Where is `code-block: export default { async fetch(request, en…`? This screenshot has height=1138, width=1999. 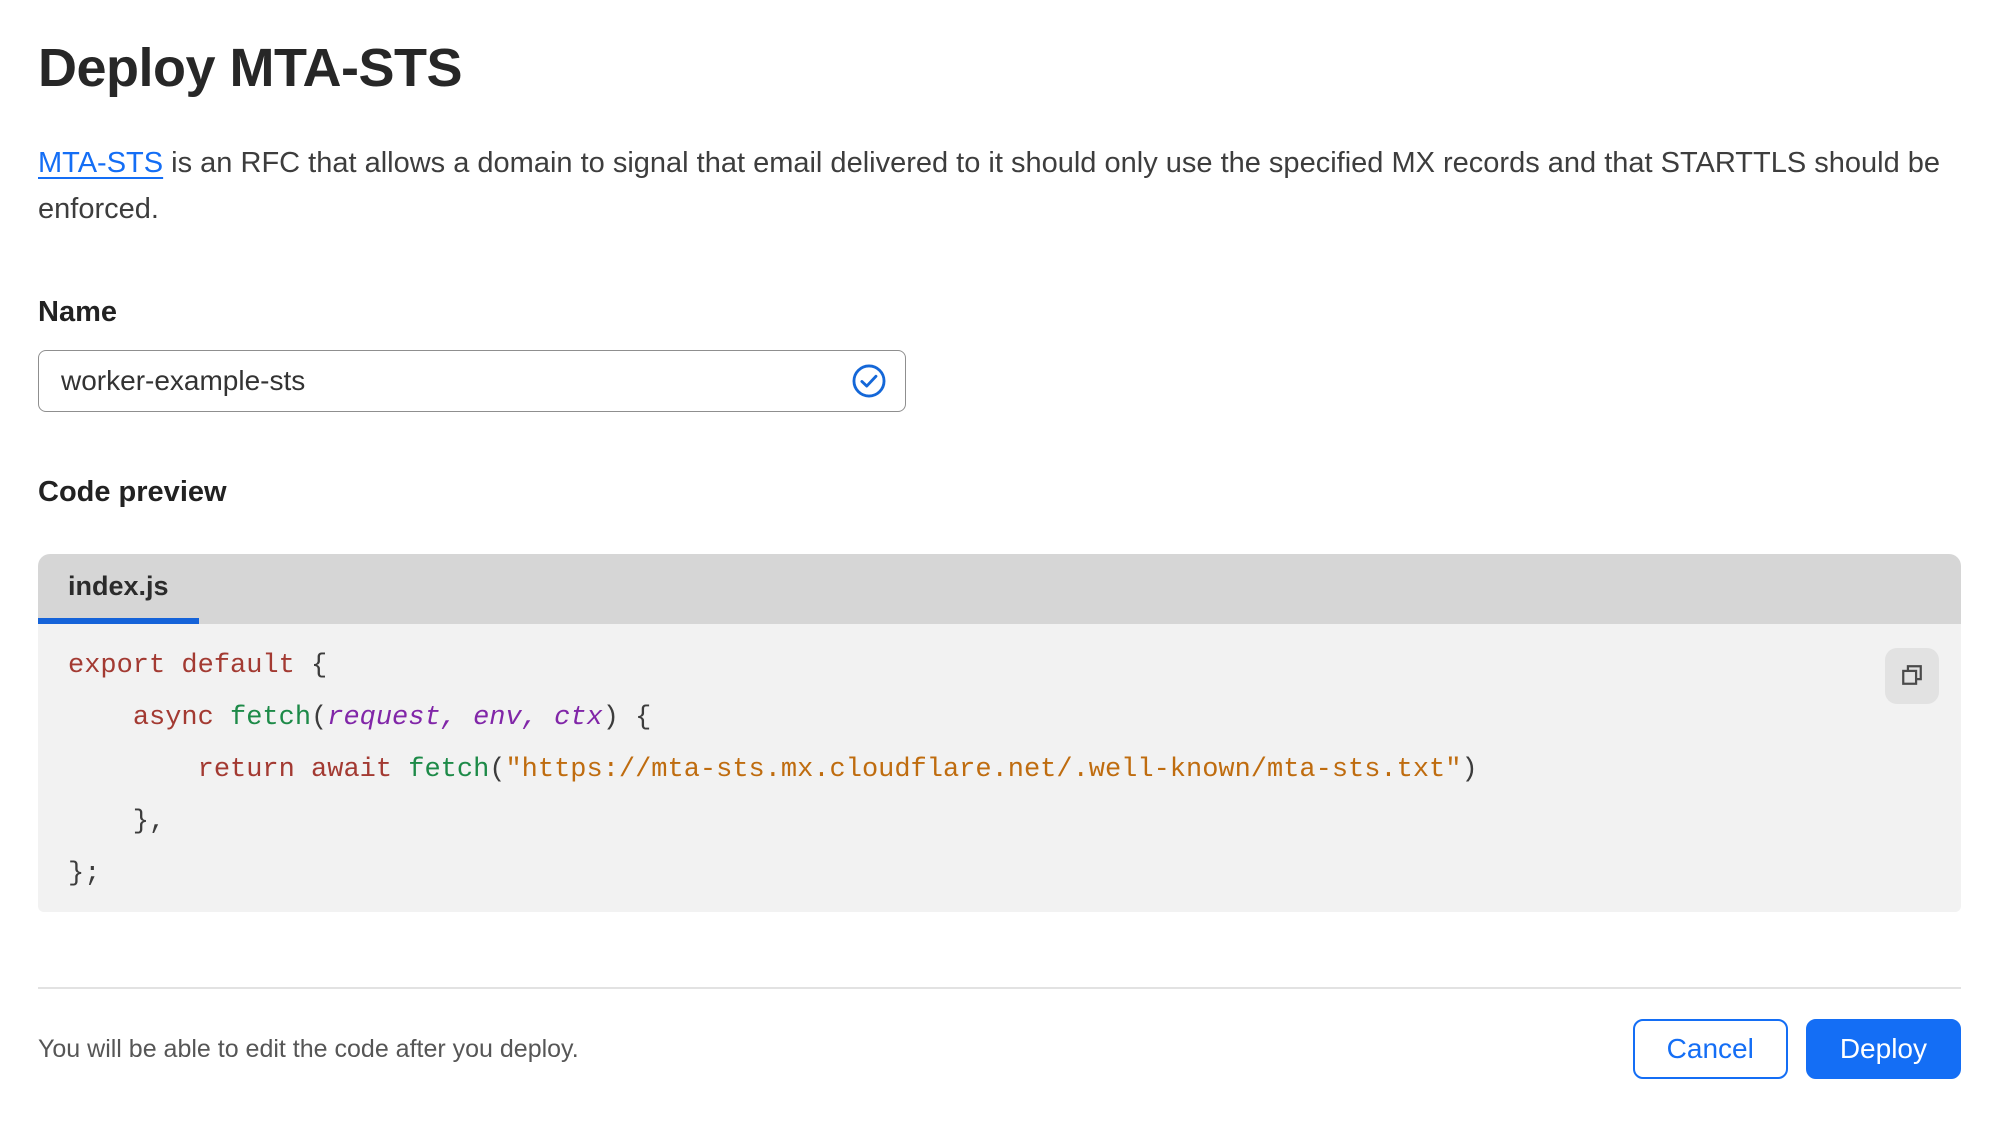
code-block: export default { async fetch(request, en… is located at coordinates (773, 770).